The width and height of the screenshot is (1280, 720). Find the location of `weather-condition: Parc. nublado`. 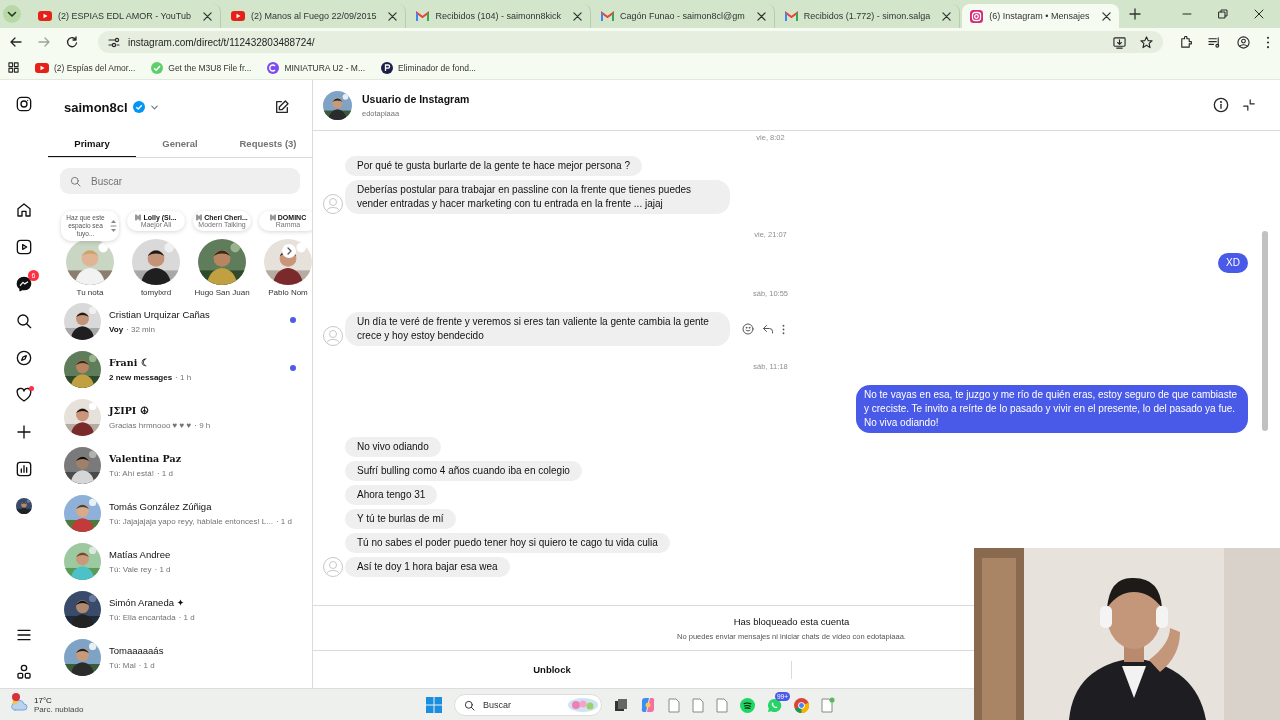

weather-condition: Parc. nublado is located at coordinates (59, 709).